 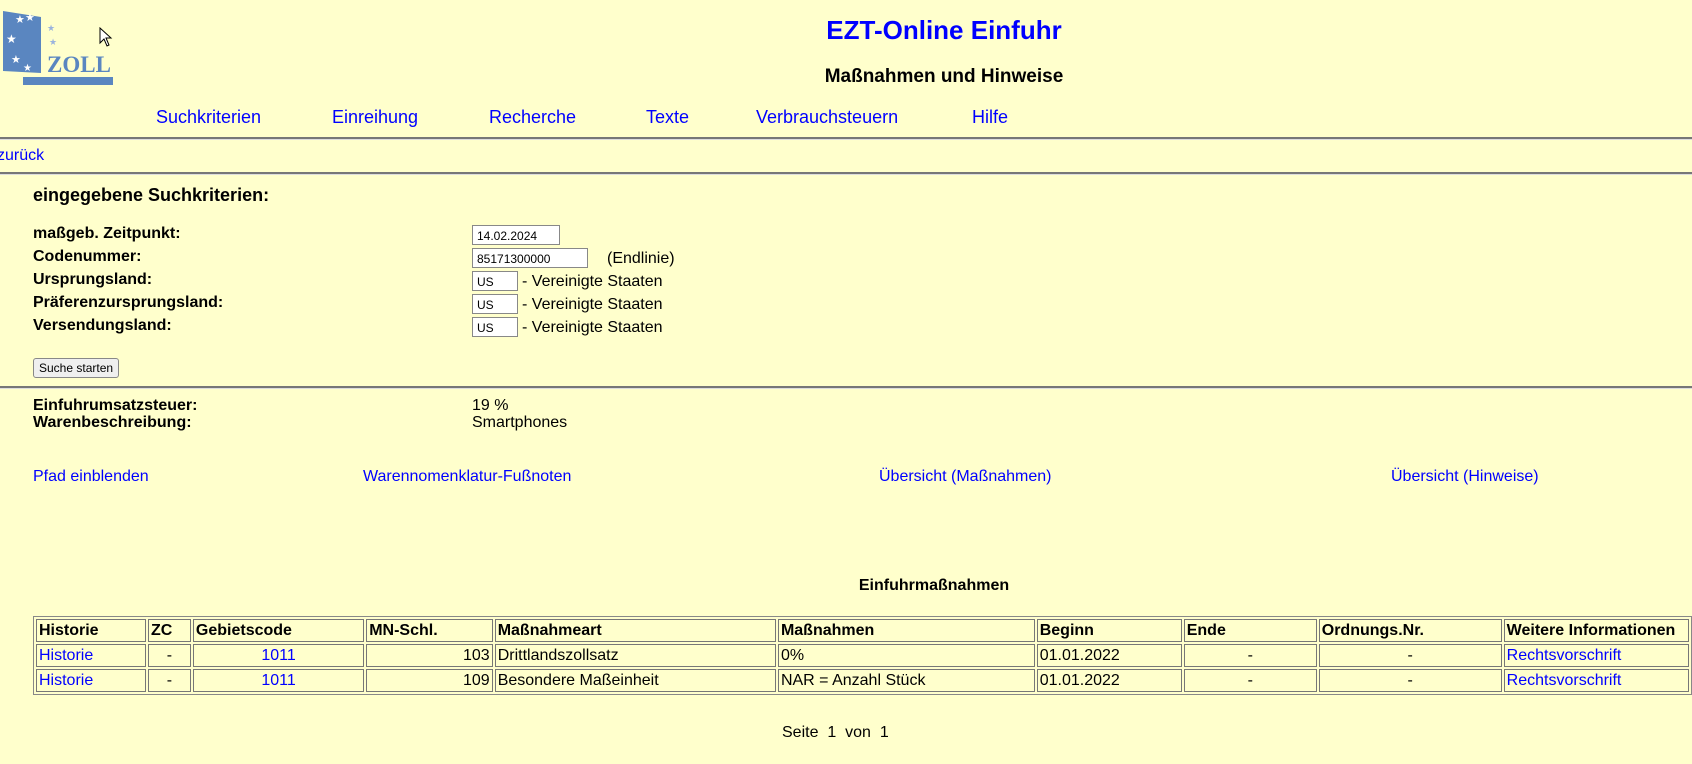 I want to click on eust-value: 19 %, so click(x=490, y=405).